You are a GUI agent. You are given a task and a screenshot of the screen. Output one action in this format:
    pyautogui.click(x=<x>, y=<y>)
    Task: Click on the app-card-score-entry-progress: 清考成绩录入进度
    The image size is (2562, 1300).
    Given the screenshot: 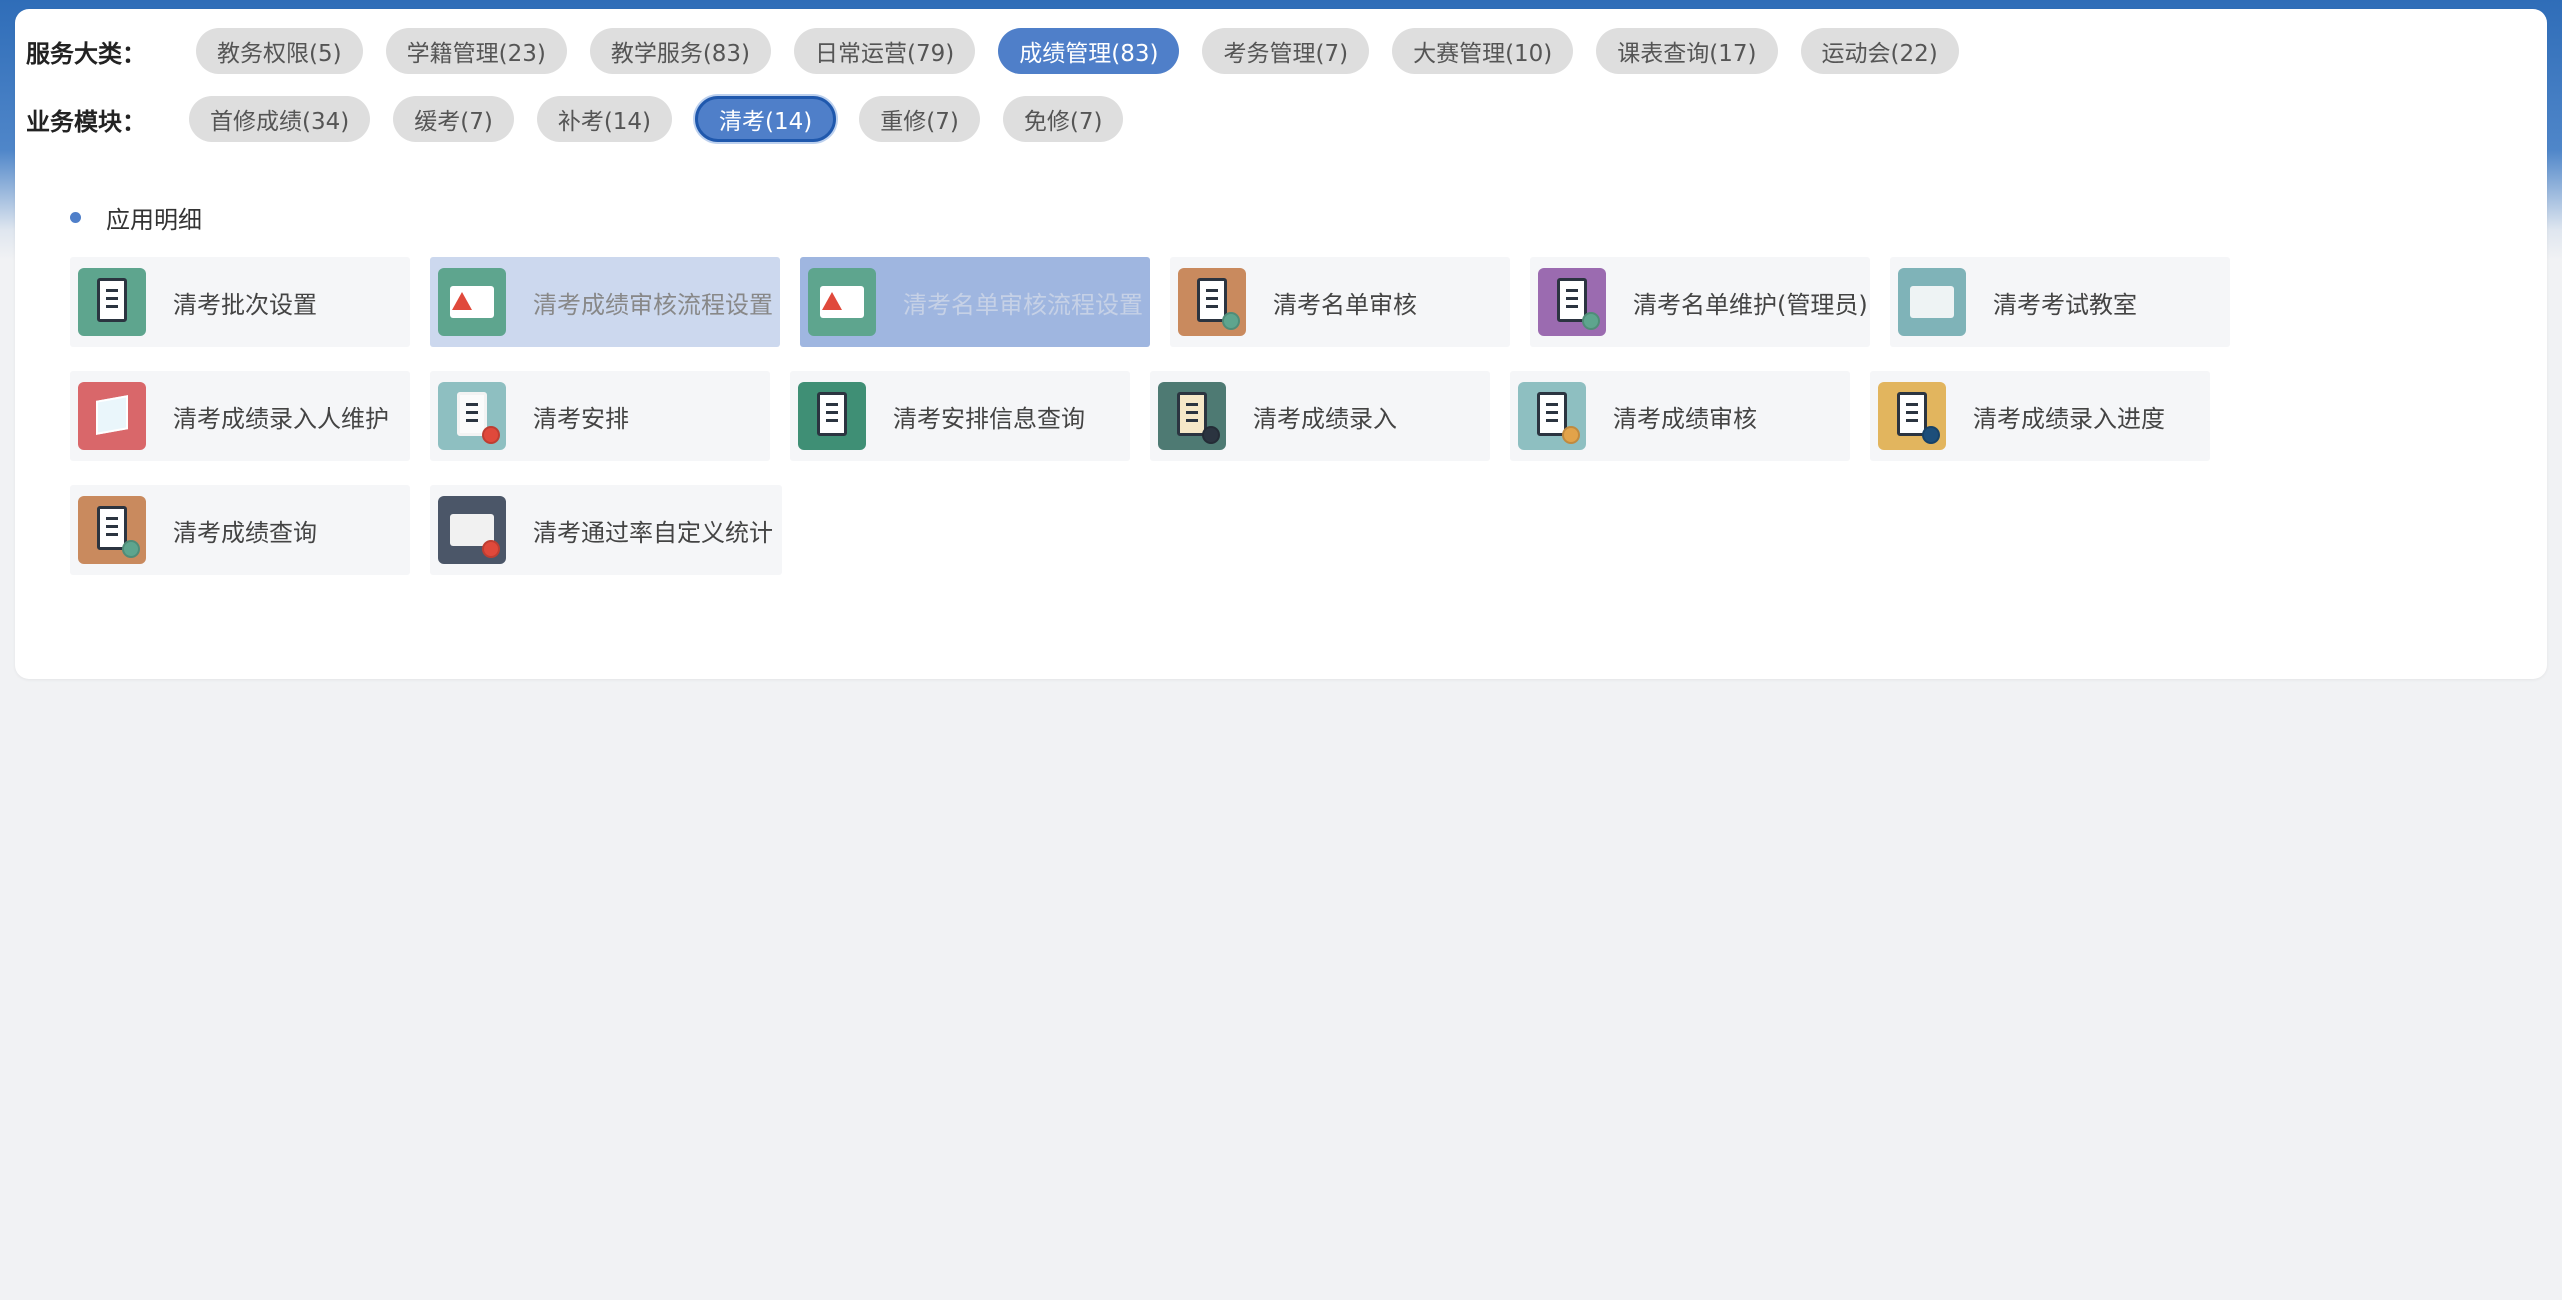 What is the action you would take?
    pyautogui.click(x=2040, y=416)
    